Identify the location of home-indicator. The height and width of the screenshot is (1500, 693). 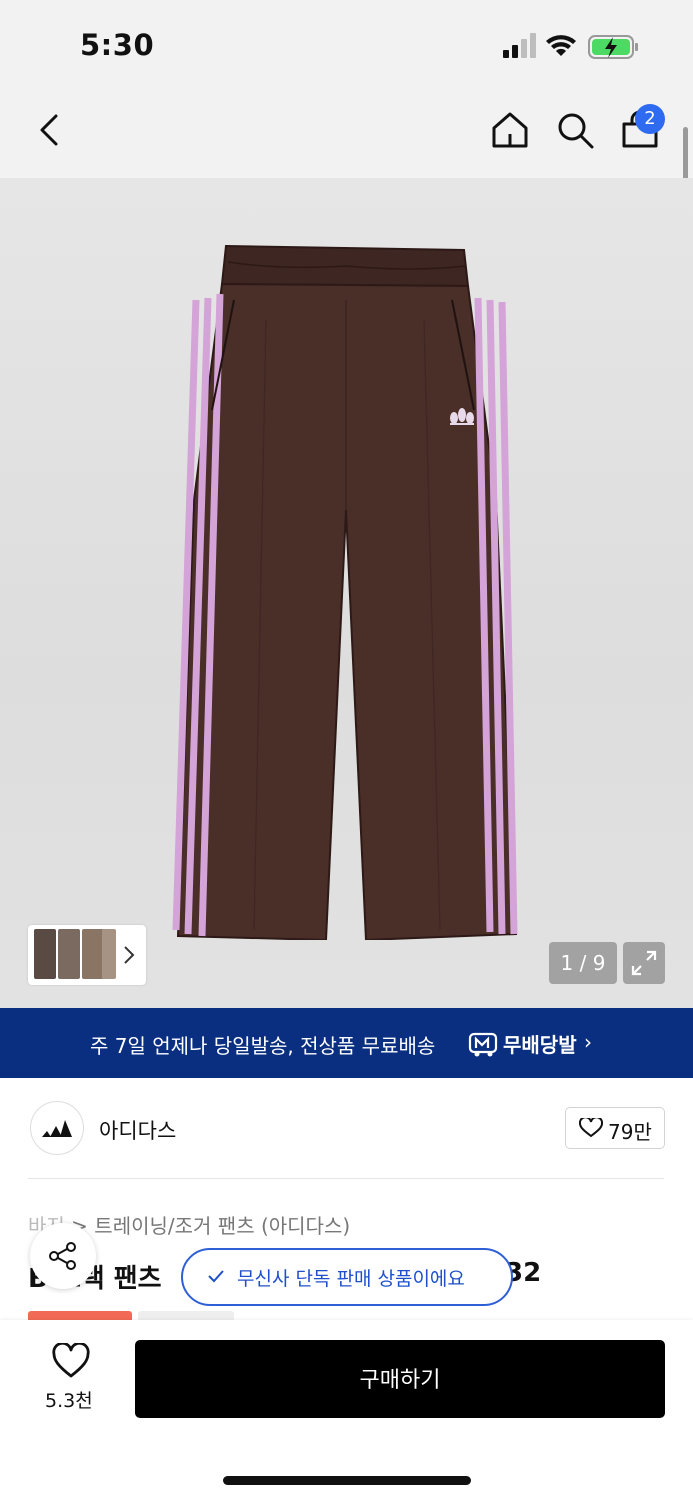
(347, 1480).